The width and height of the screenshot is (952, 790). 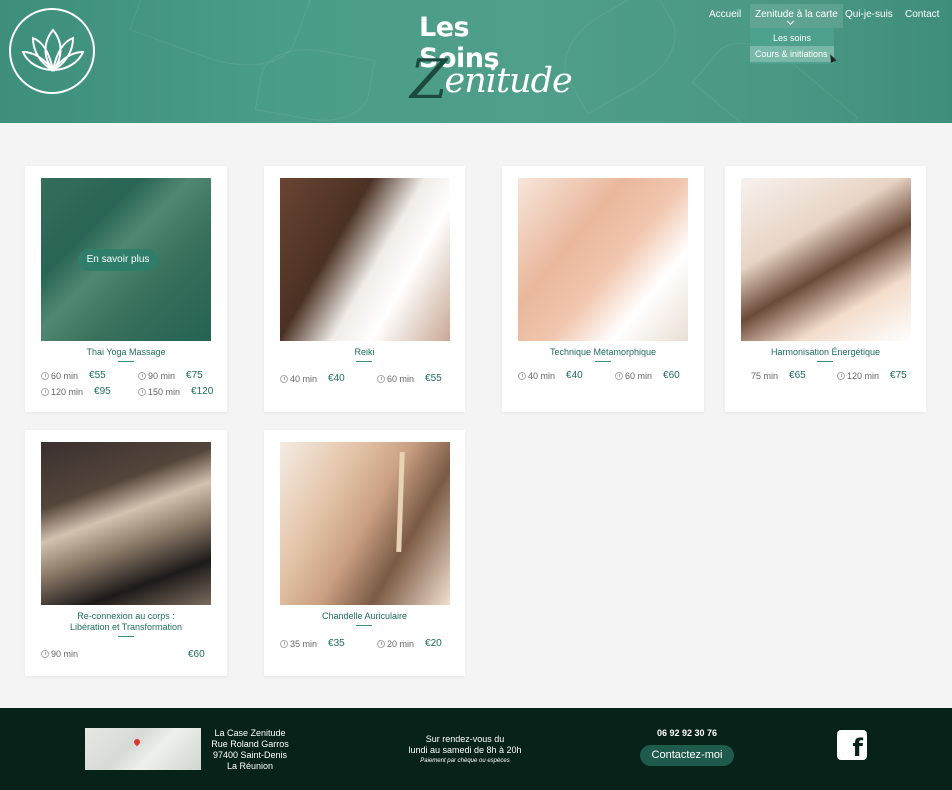 I want to click on price: €40, so click(x=574, y=375).